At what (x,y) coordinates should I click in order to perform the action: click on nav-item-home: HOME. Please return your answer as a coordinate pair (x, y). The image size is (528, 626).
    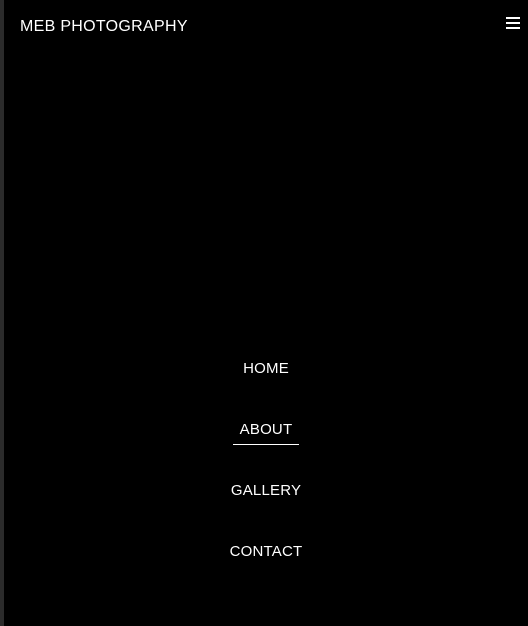
    Looking at the image, I should click on (266, 380).